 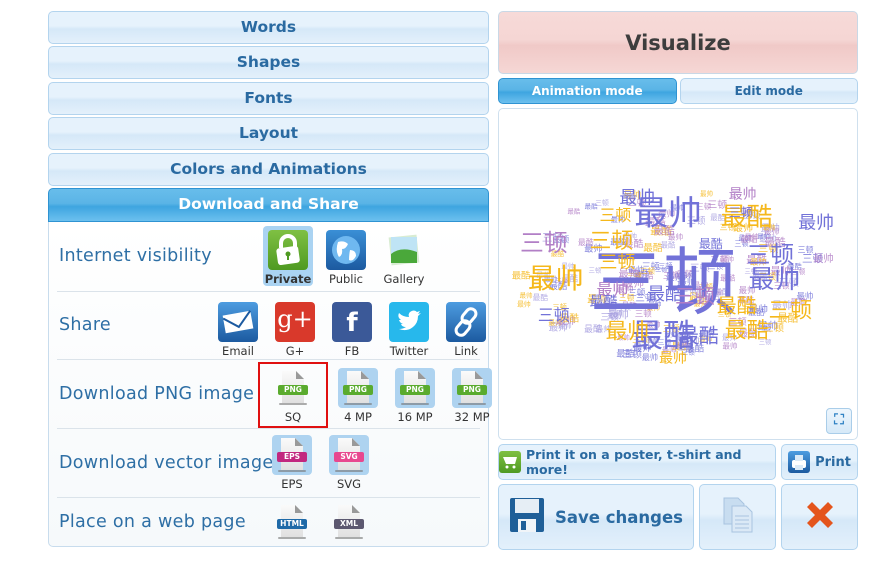 I want to click on tab-animation-mode: Animation mode, so click(x=587, y=91).